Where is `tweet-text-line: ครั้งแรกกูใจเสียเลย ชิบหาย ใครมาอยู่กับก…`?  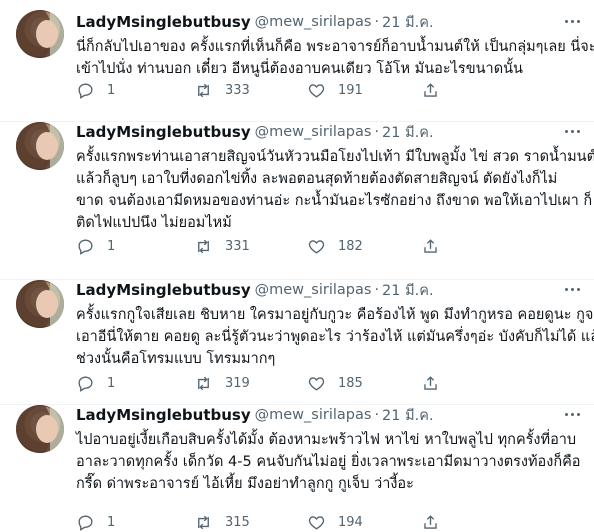 tweet-text-line: ครั้งแรกกูใจเสียเลย ชิบหาย ใครมาอยู่กับก… is located at coordinates (335, 315).